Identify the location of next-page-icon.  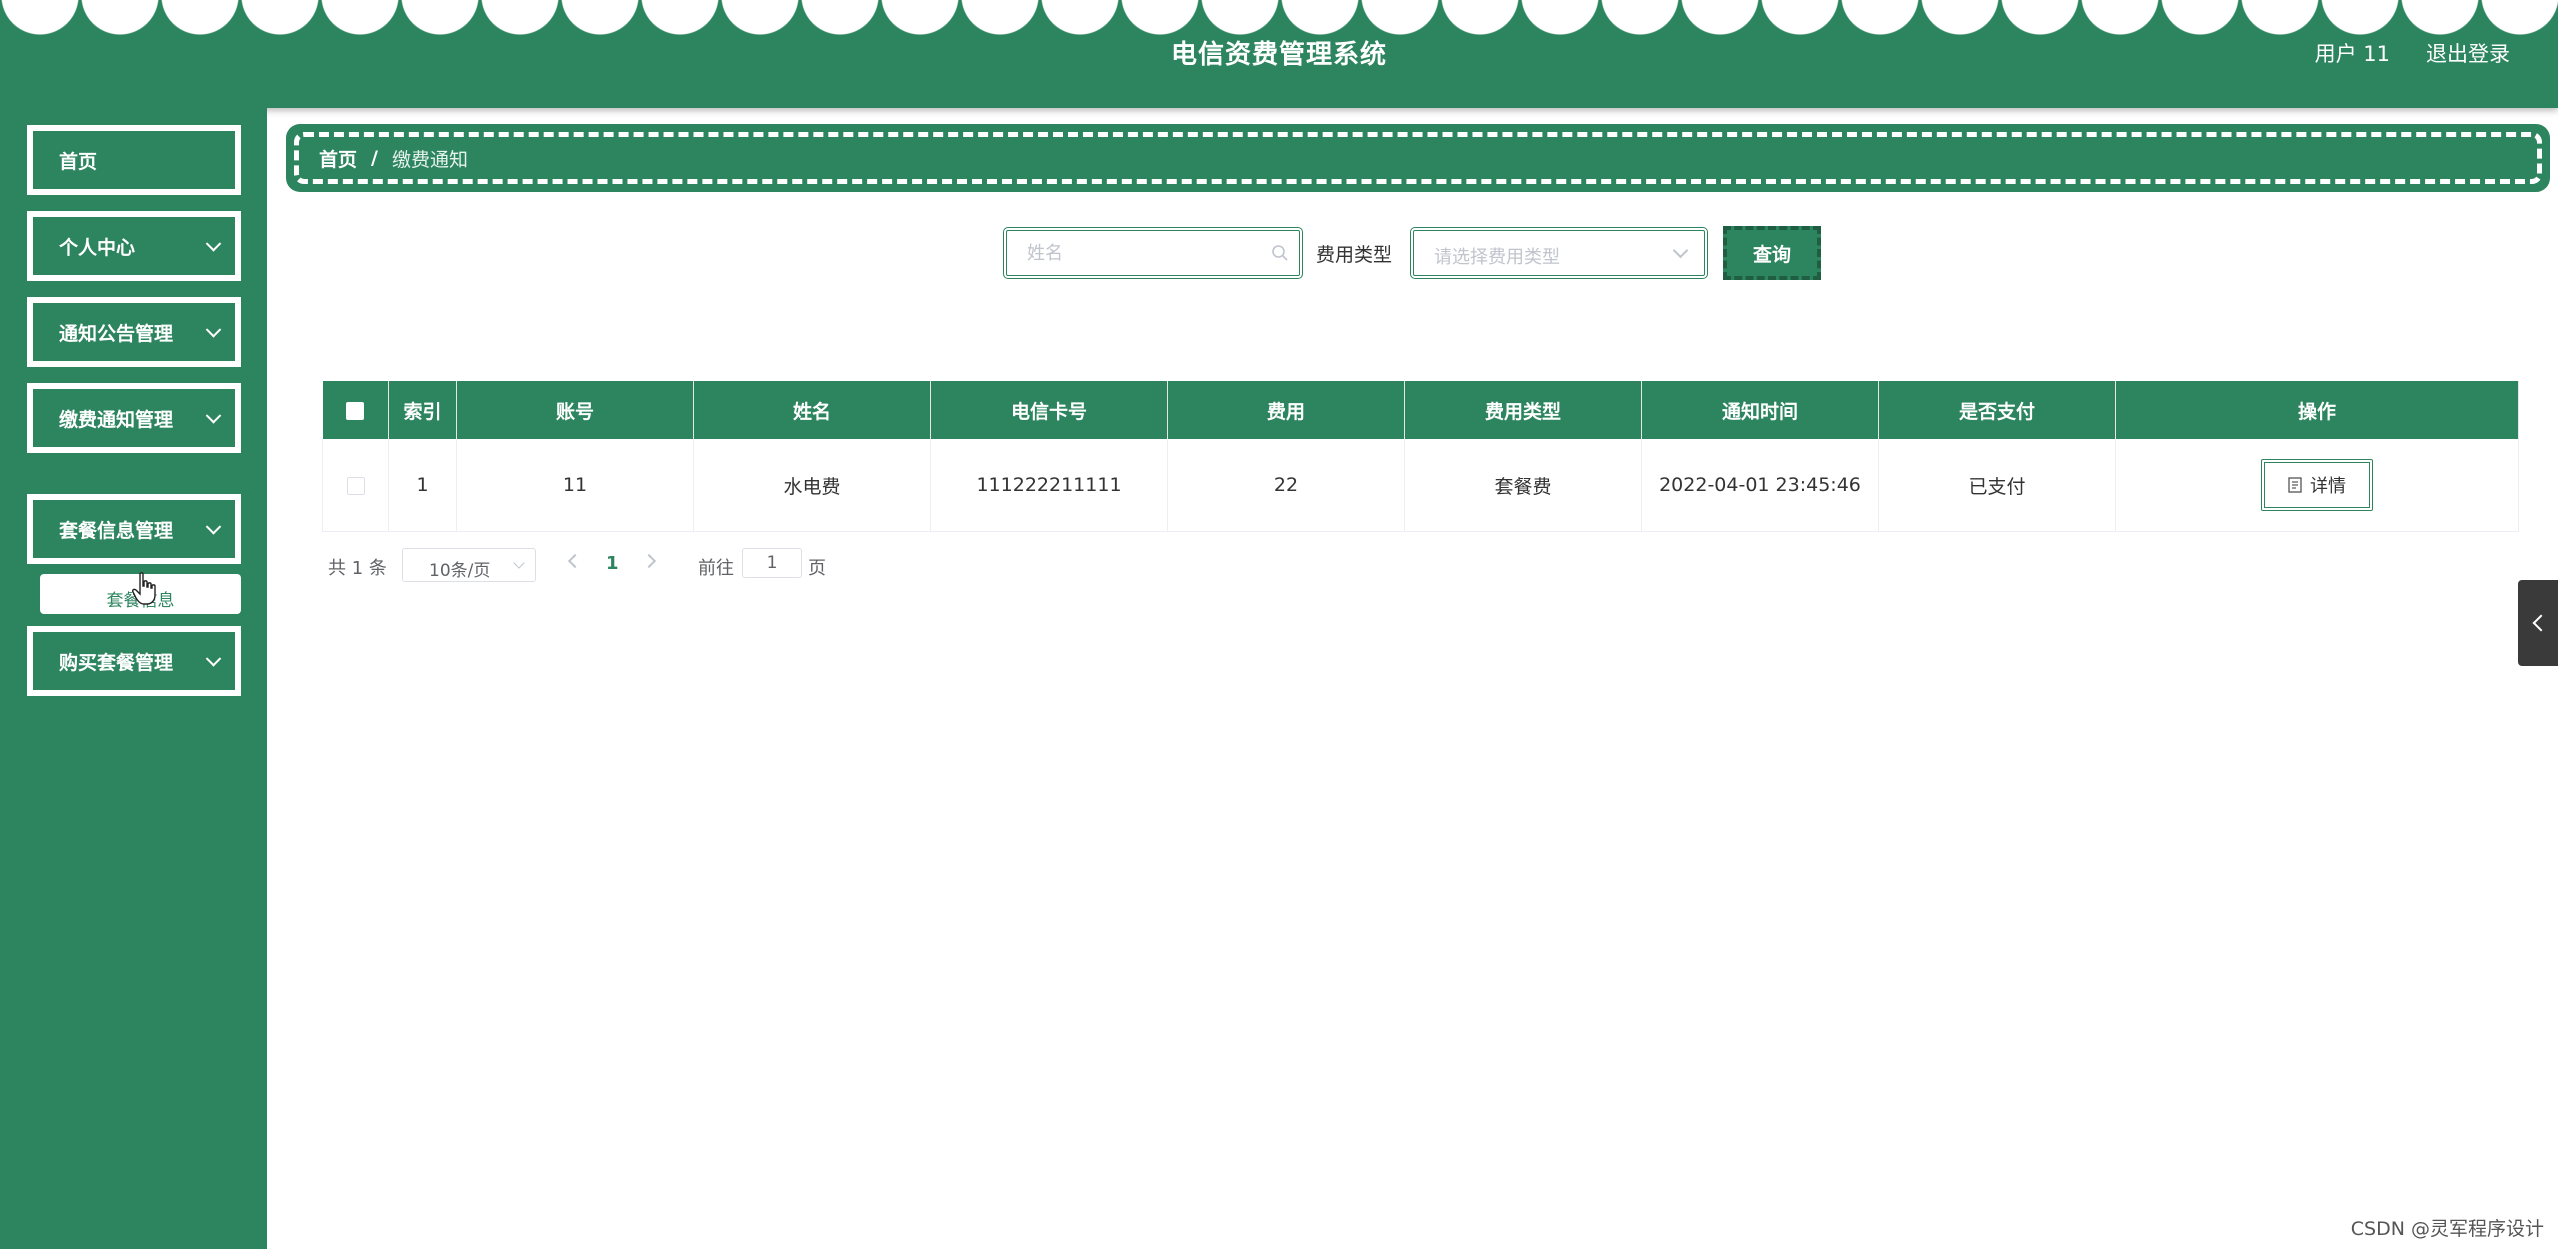
(649, 561).